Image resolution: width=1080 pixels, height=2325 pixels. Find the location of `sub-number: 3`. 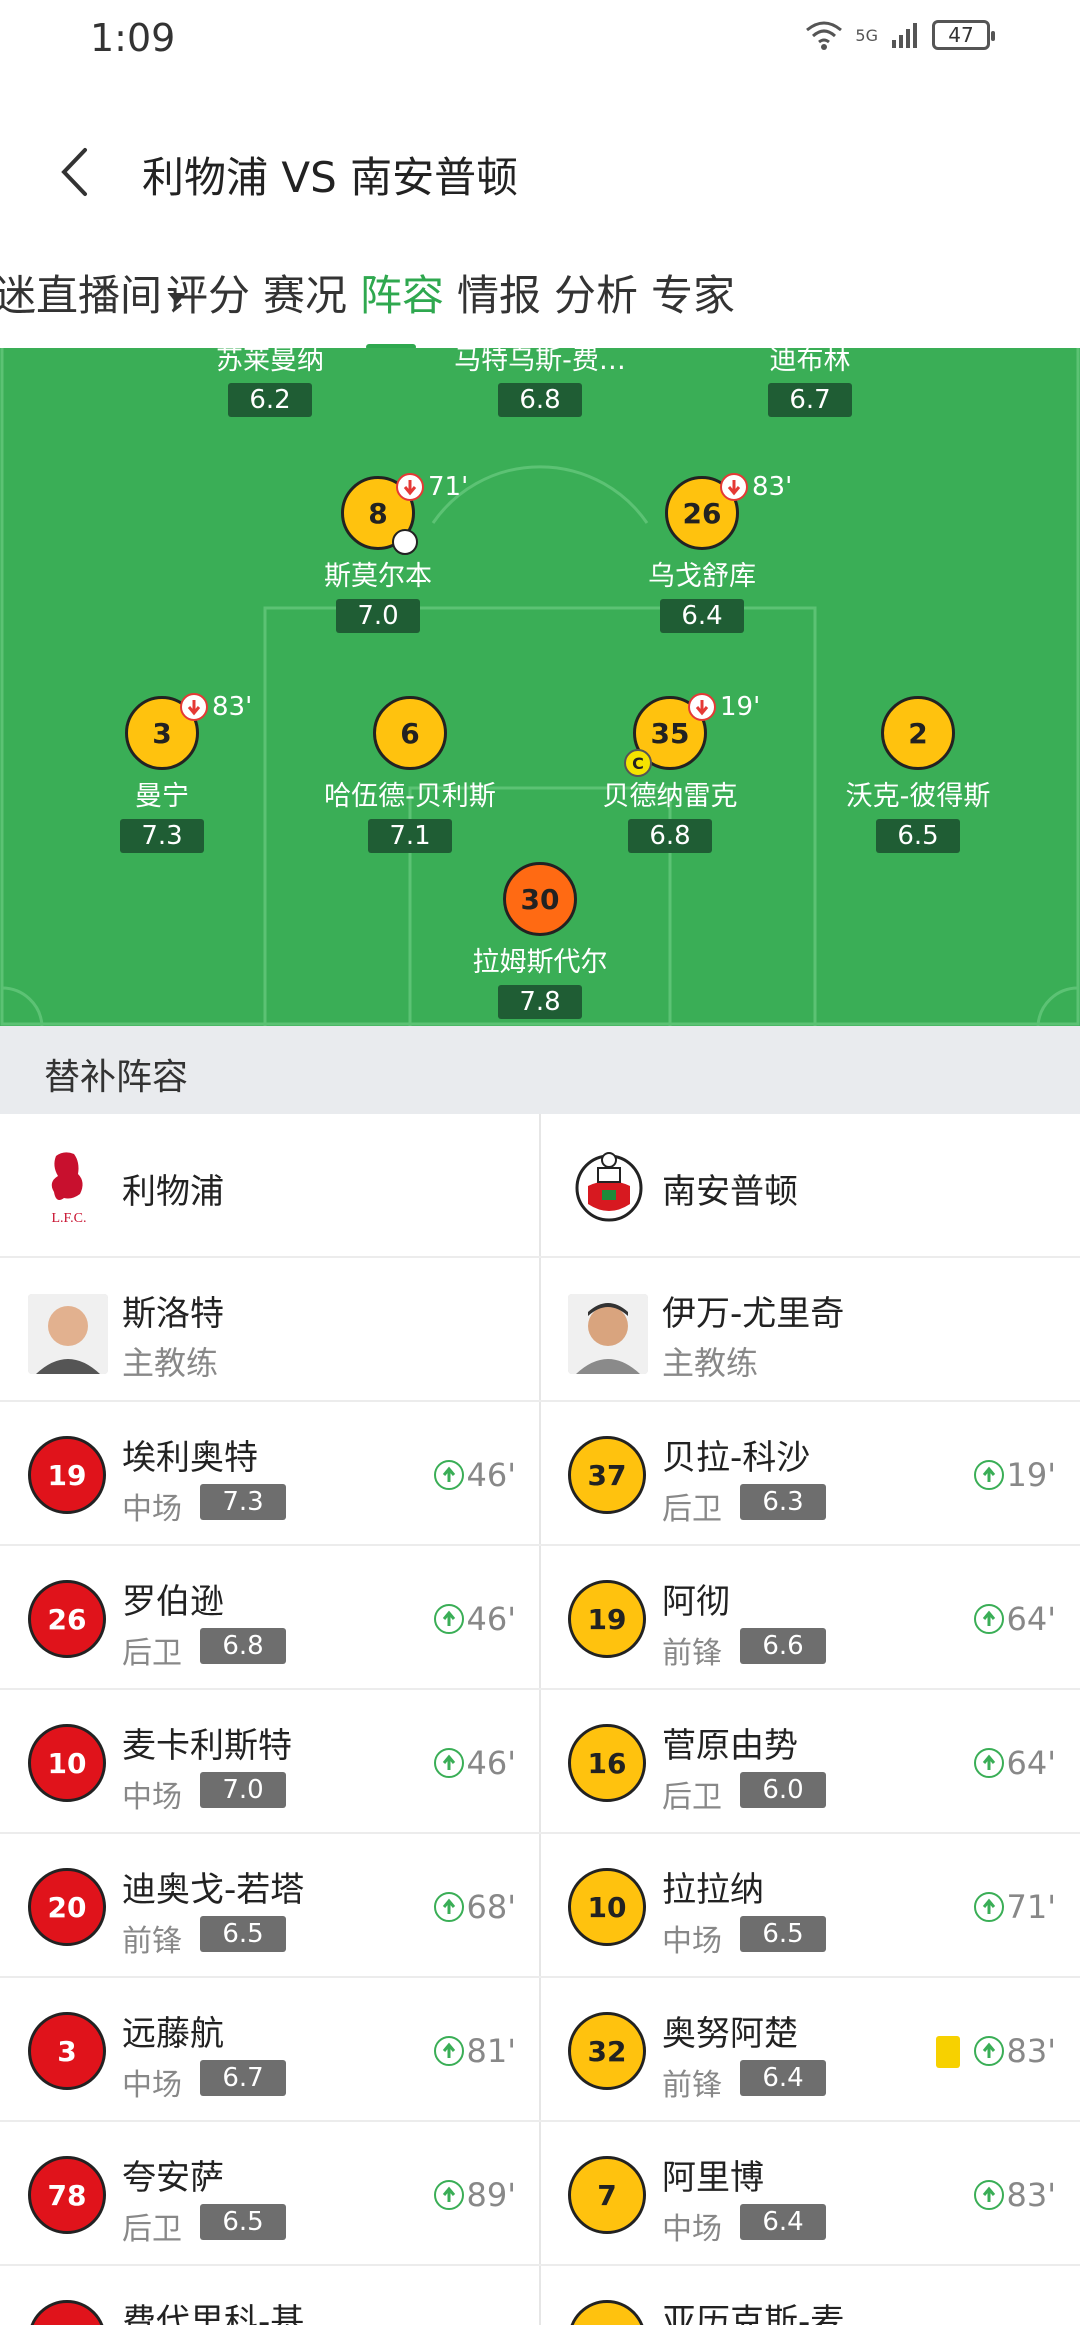

sub-number: 3 is located at coordinates (67, 2051).